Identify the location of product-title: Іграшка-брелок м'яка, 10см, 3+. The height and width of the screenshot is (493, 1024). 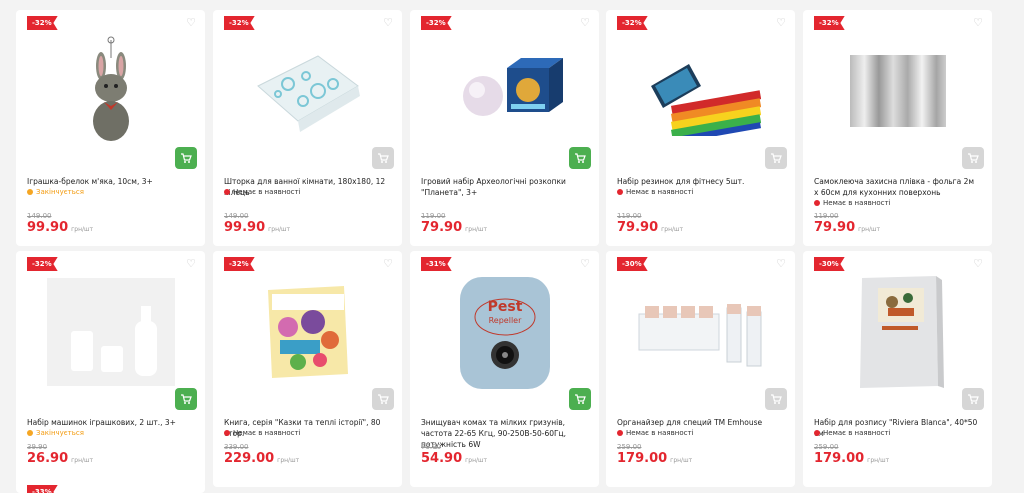
(110, 181).